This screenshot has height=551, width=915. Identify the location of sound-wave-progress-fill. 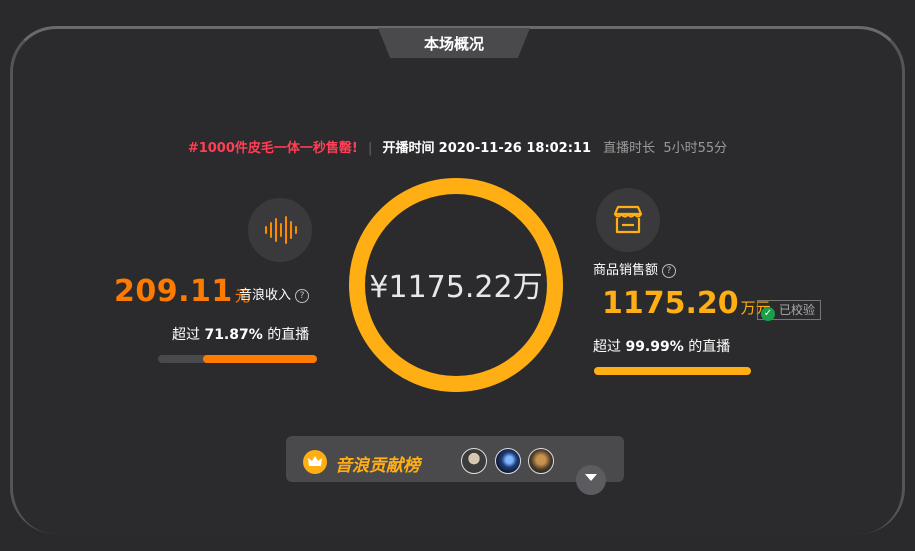
(259, 359).